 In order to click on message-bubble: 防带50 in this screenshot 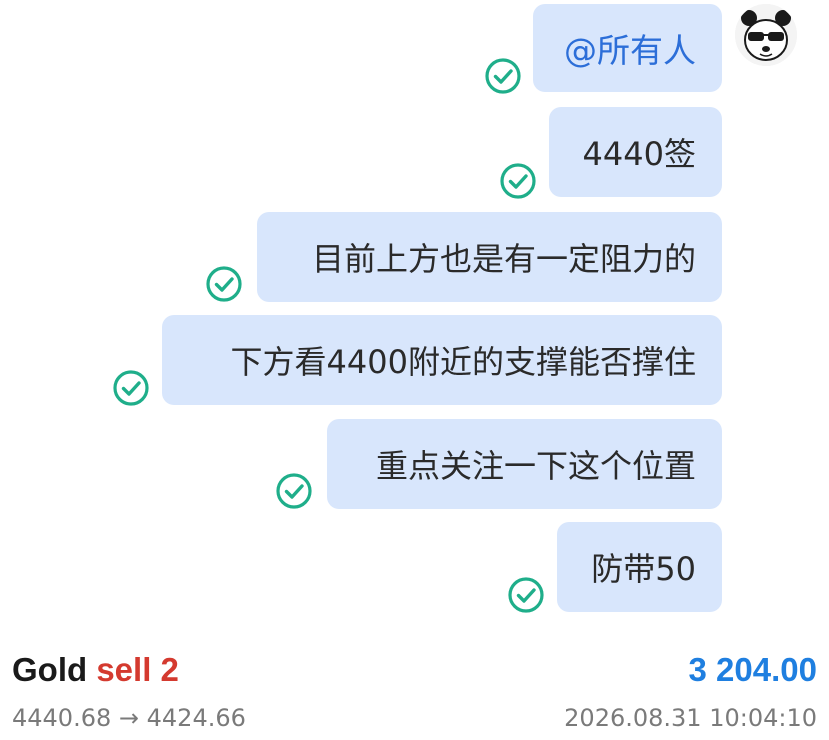, I will do `click(639, 567)`.